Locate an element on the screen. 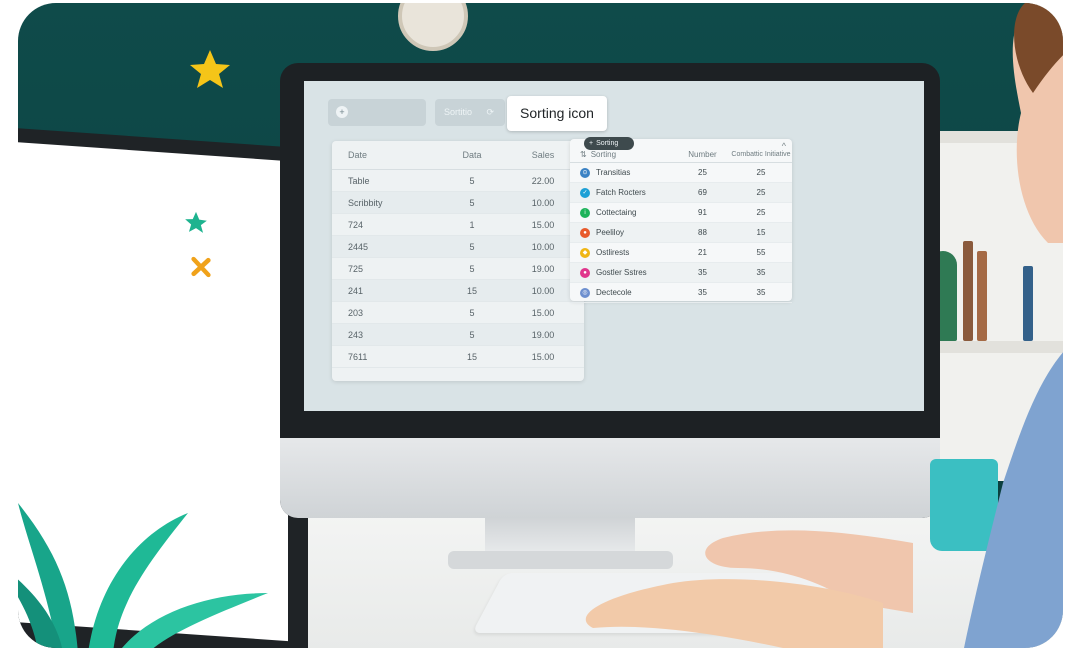 The width and height of the screenshot is (1069, 651). sorting-chip-label: Sorting is located at coordinates (607, 143).